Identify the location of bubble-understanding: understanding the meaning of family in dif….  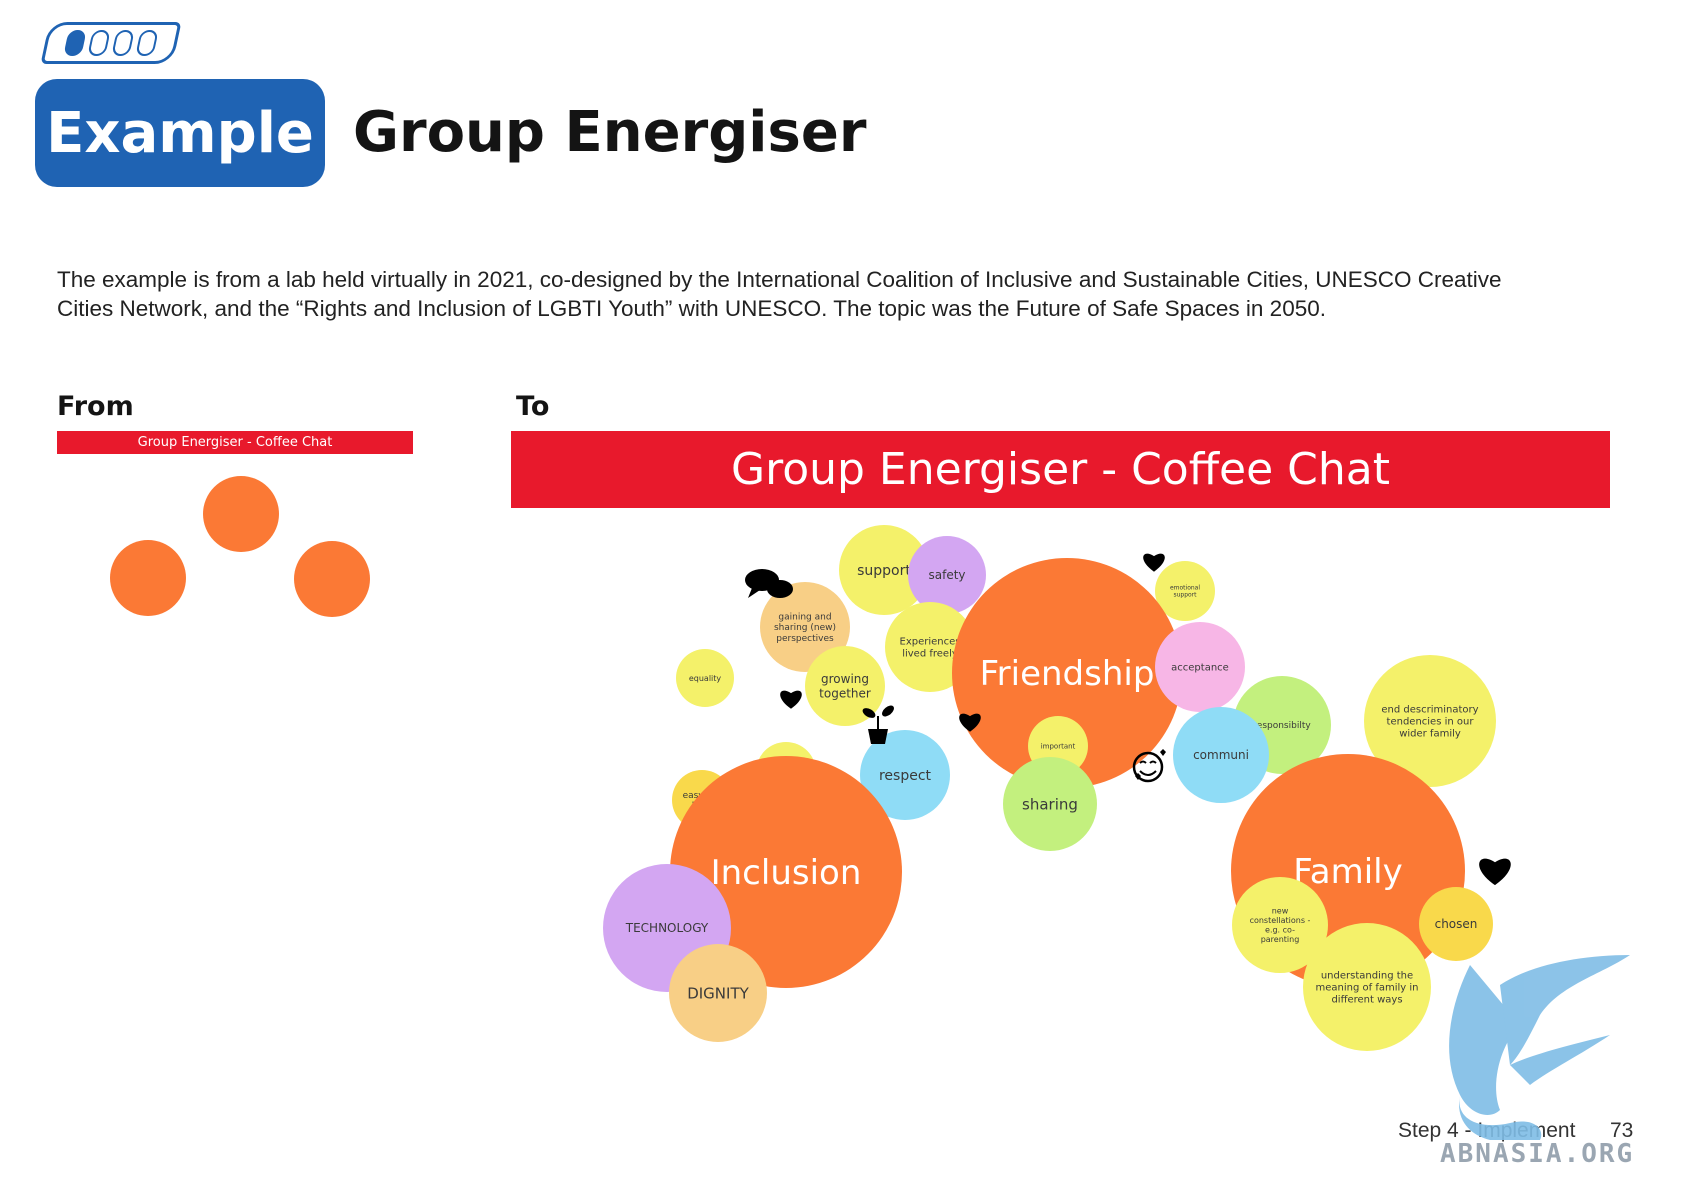
(1367, 987).